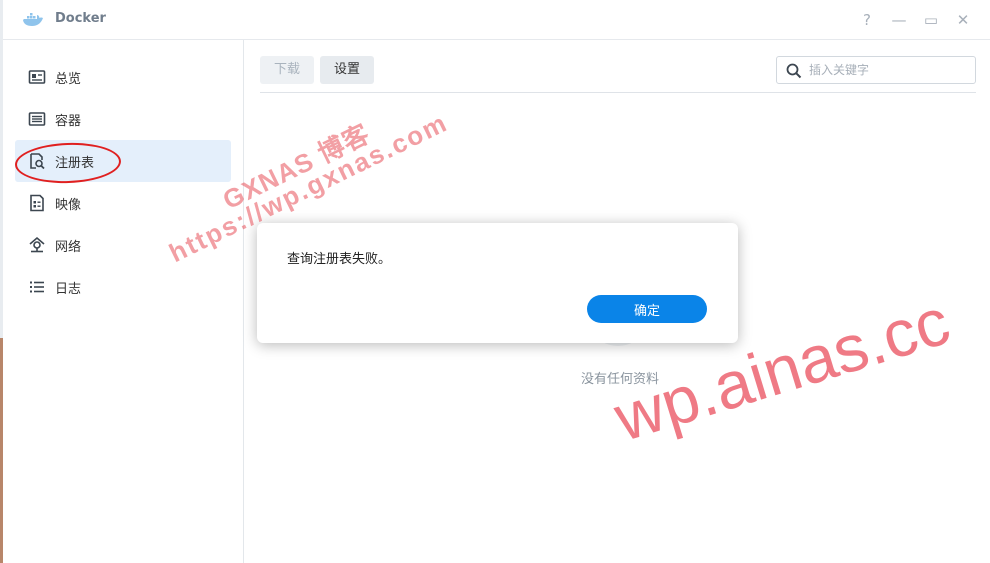 The height and width of the screenshot is (563, 990). Describe the element at coordinates (37, 203) in the screenshot. I see `image-icon` at that location.